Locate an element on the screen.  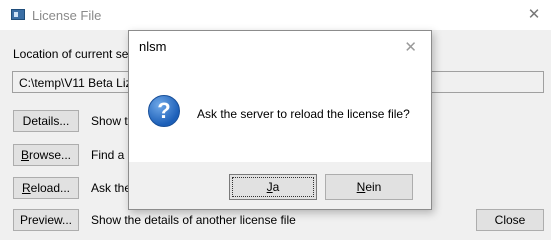
app-window-icon is located at coordinates (18, 14).